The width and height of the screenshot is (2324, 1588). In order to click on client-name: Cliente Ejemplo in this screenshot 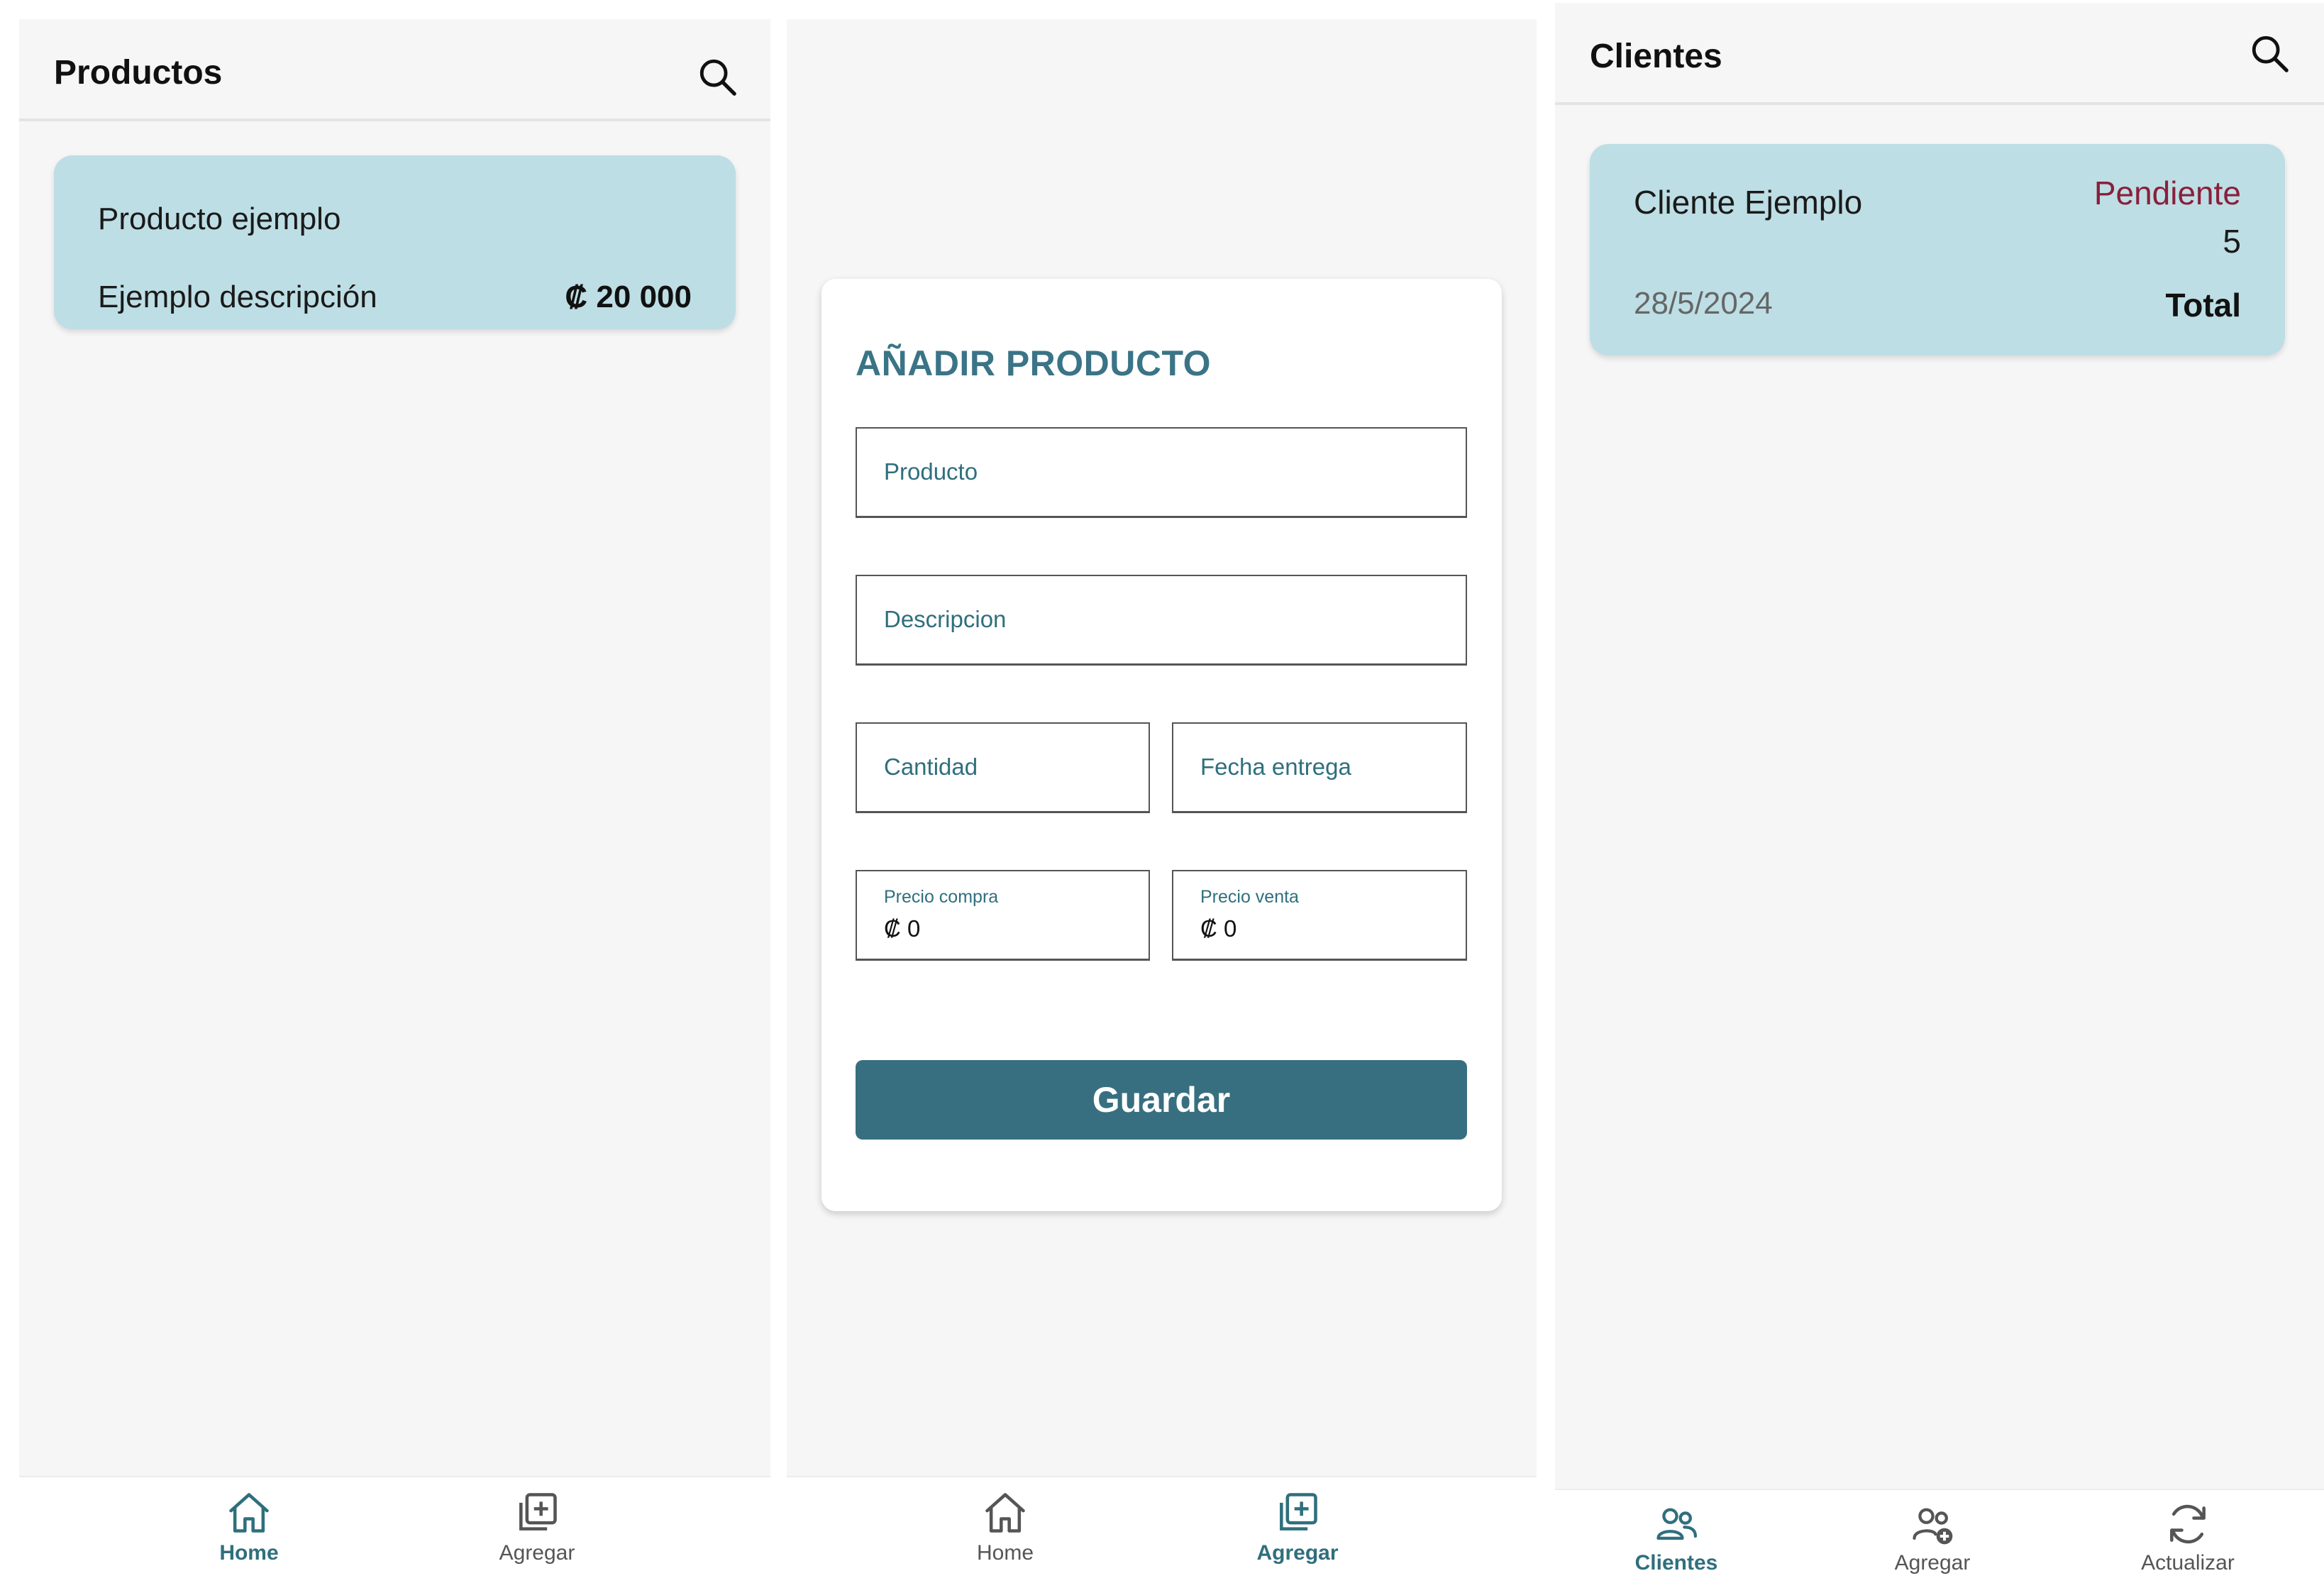, I will do `click(1749, 202)`.